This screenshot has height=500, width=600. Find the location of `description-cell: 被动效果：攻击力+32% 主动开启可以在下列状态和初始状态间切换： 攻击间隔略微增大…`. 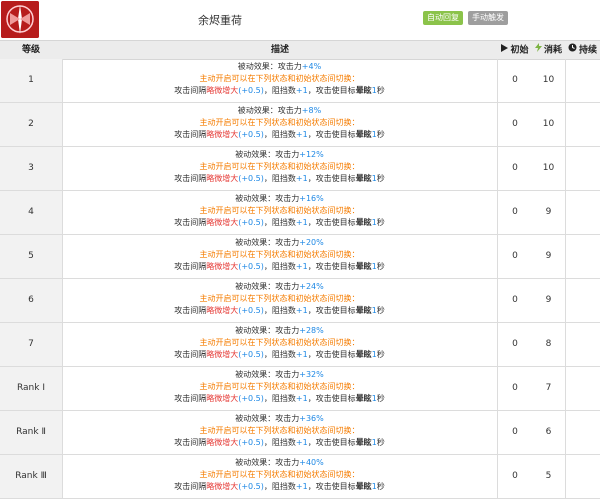

description-cell: 被动效果：攻击力+32% 主动开启可以在下列状态和初始状态间切换： 攻击间隔略微增大… is located at coordinates (280, 388).